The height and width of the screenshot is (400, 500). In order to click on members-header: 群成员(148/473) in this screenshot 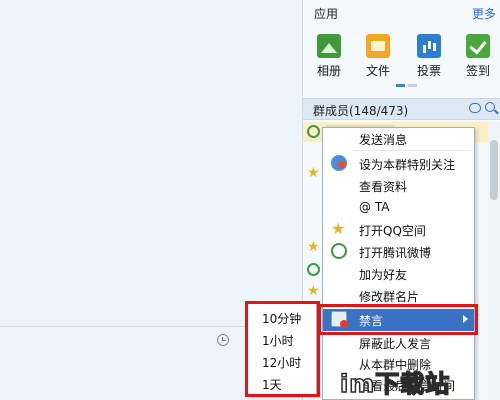, I will do `click(401, 109)`.